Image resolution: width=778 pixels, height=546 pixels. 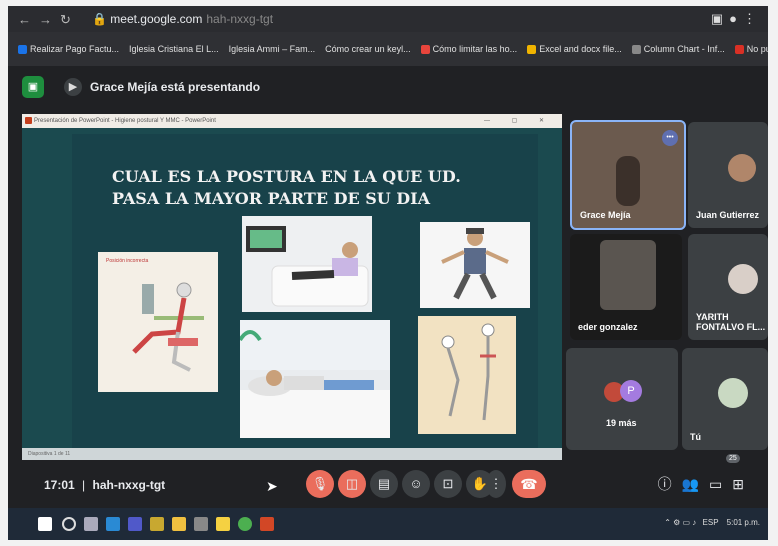 What do you see at coordinates (73, 87) in the screenshot?
I see `present-icon: ▶` at bounding box center [73, 87].